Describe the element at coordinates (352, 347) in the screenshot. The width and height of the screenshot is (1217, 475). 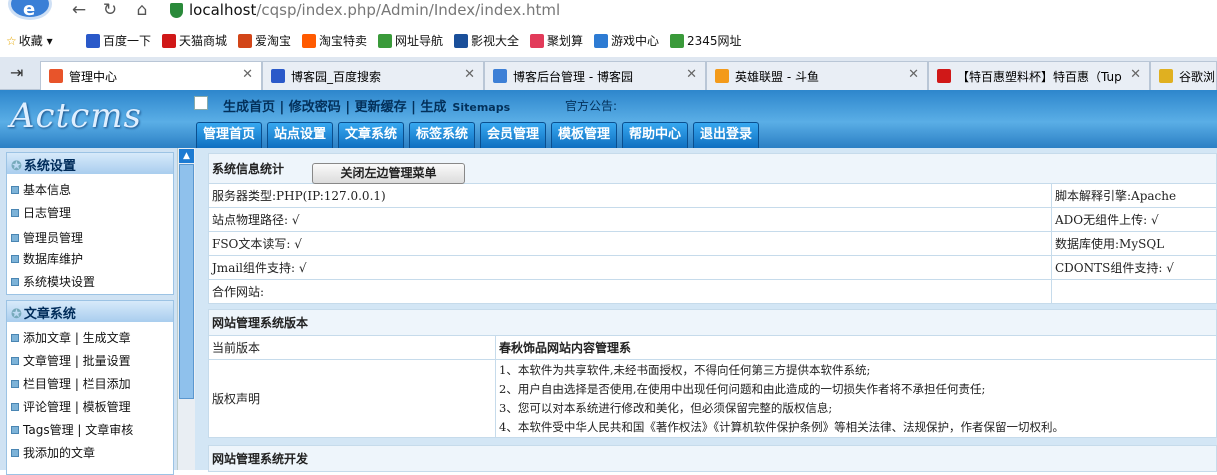
I see `current-version-label: 当前版本` at that location.